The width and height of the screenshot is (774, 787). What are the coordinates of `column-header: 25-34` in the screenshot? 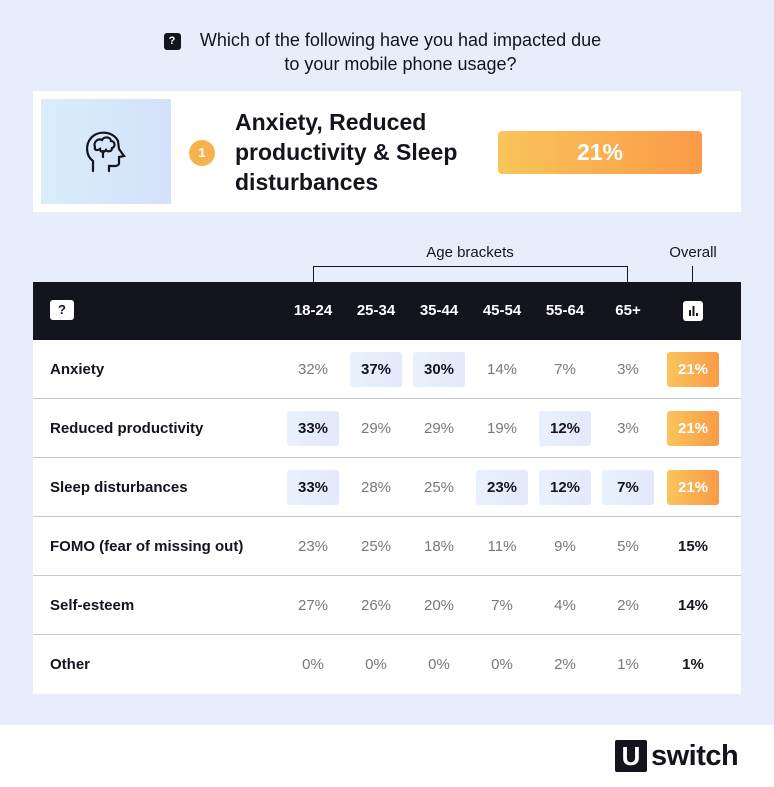 It's located at (376, 310).